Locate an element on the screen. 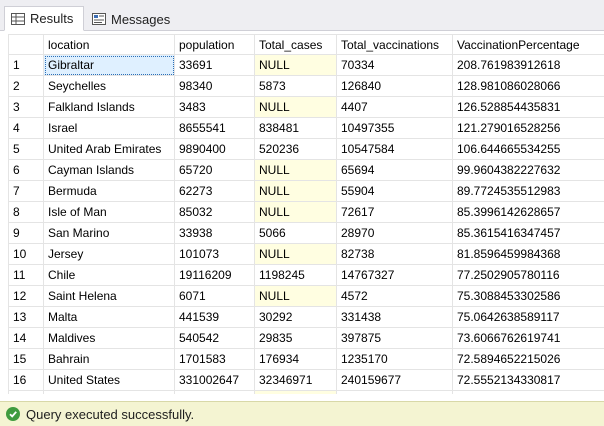  row-number-cell: 1 is located at coordinates (26, 65).